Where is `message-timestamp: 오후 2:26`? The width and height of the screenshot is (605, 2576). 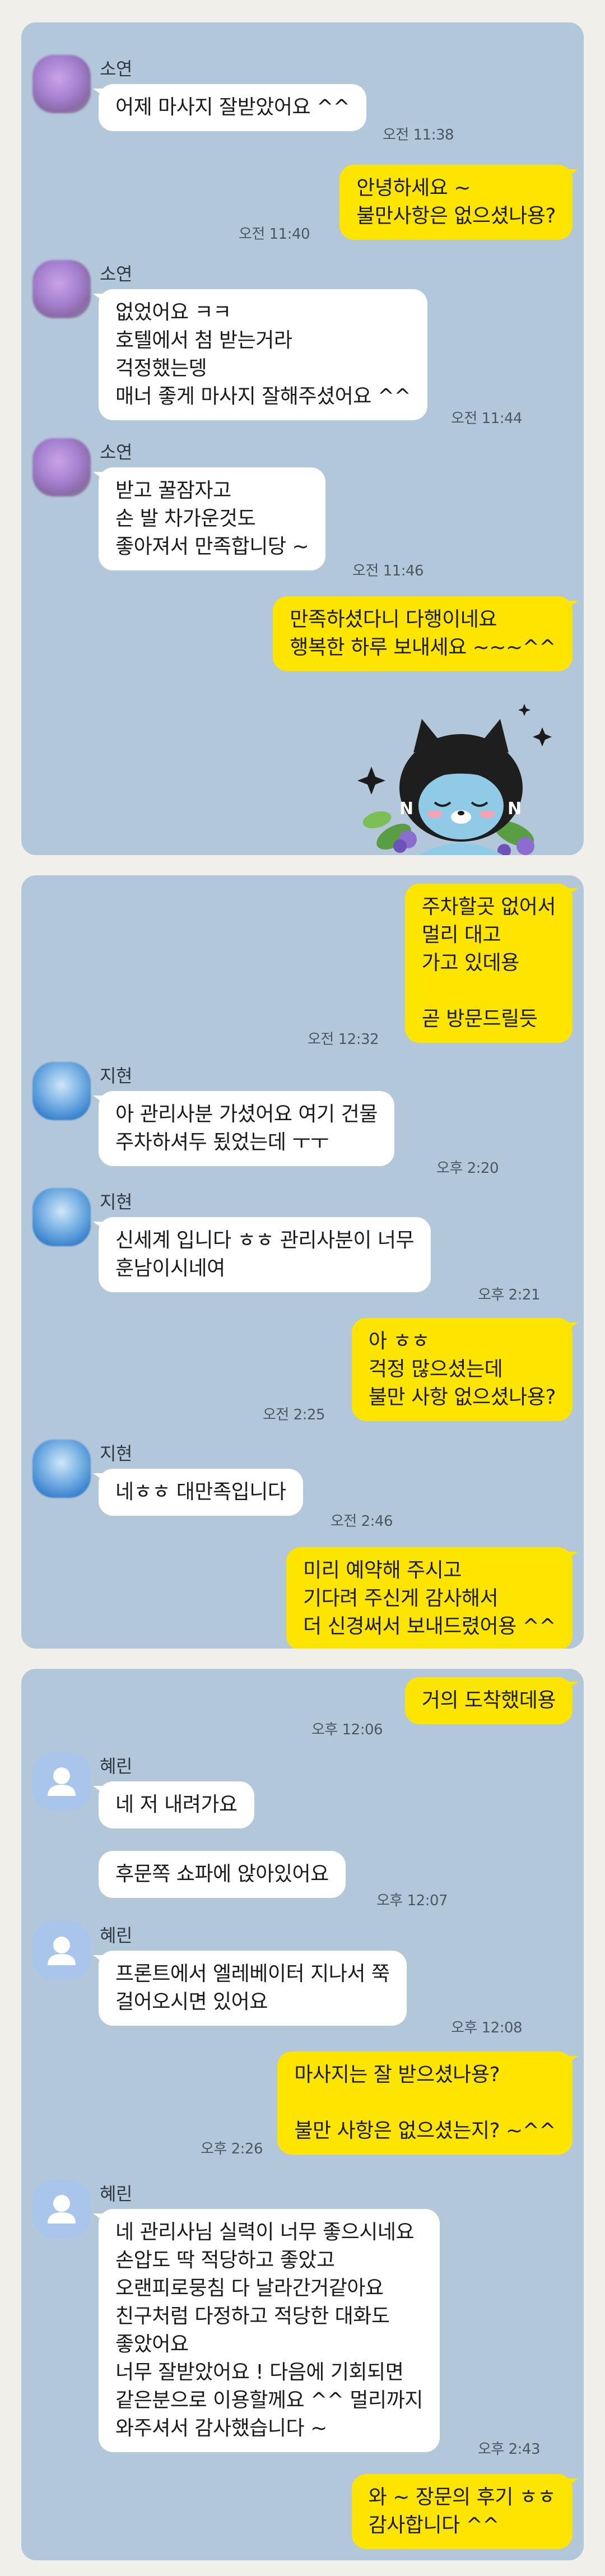
message-timestamp: 오후 2:26 is located at coordinates (232, 2149).